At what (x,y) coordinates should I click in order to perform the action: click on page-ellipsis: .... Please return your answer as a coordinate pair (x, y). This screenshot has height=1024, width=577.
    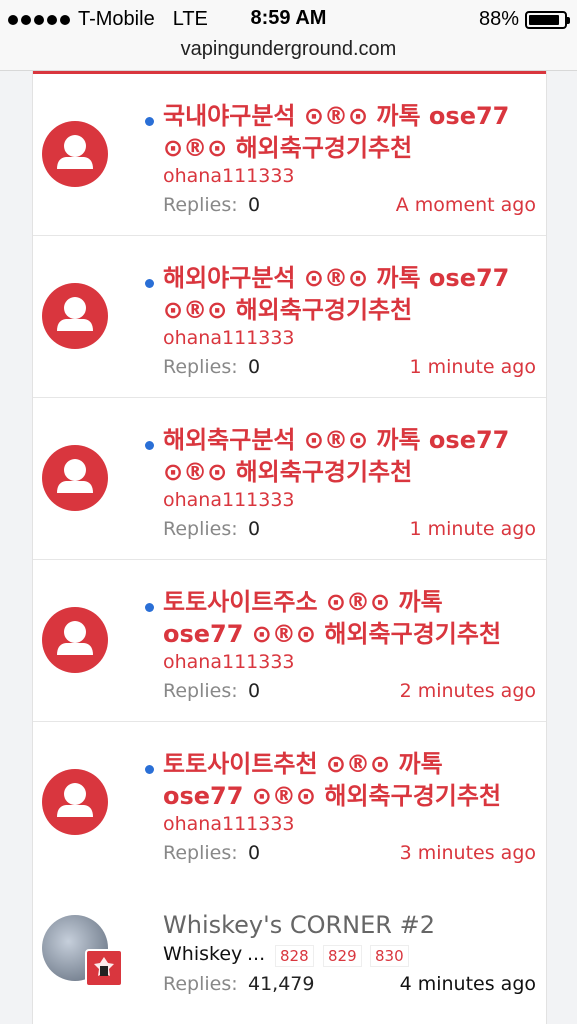
    Looking at the image, I should click on (256, 954).